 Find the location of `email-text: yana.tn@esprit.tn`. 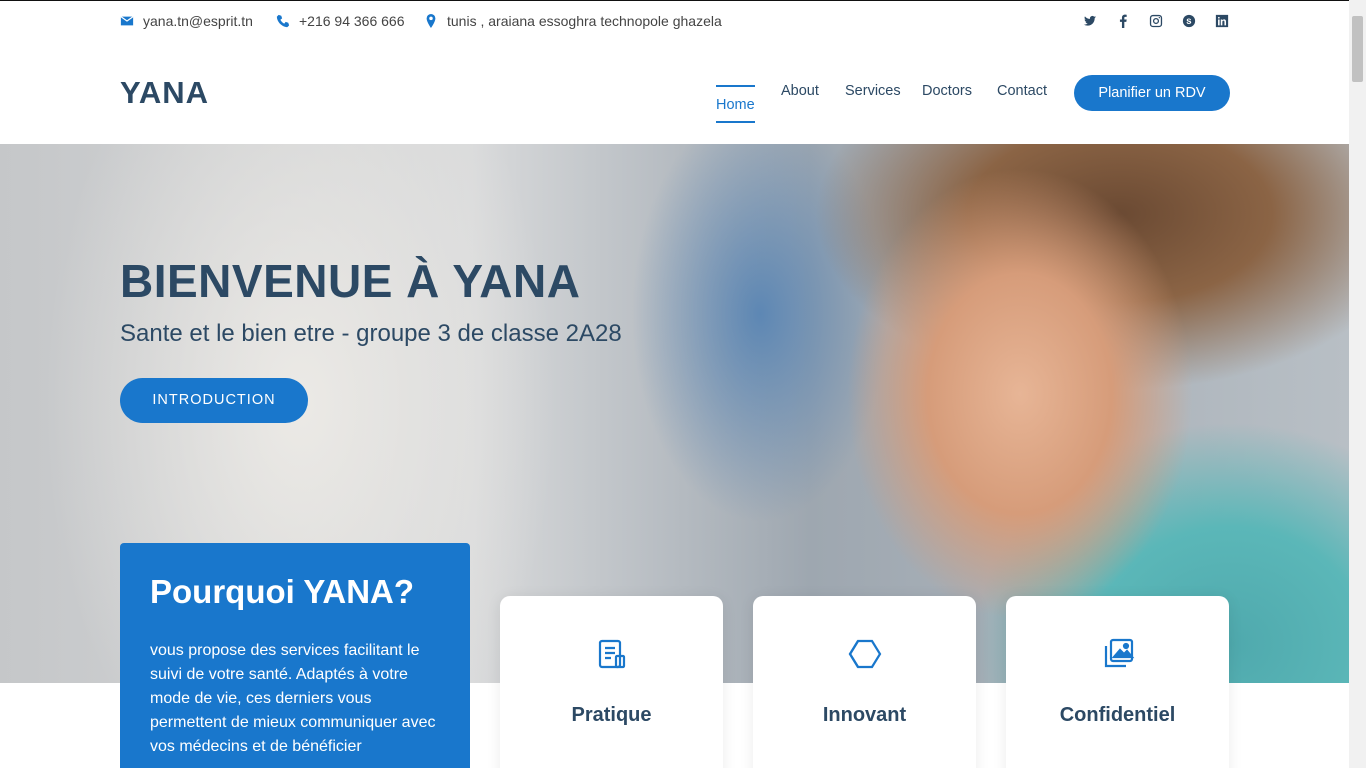

email-text: yana.tn@esprit.tn is located at coordinates (198, 21).